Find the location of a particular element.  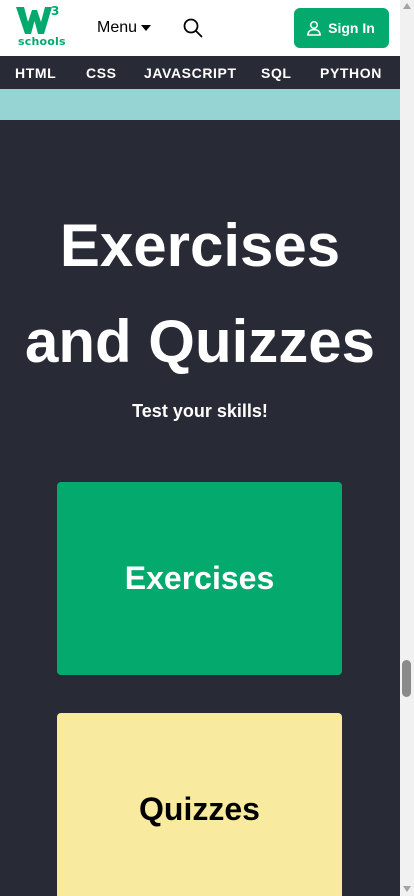

hero-subtitle: Test your skills! is located at coordinates (200, 411).